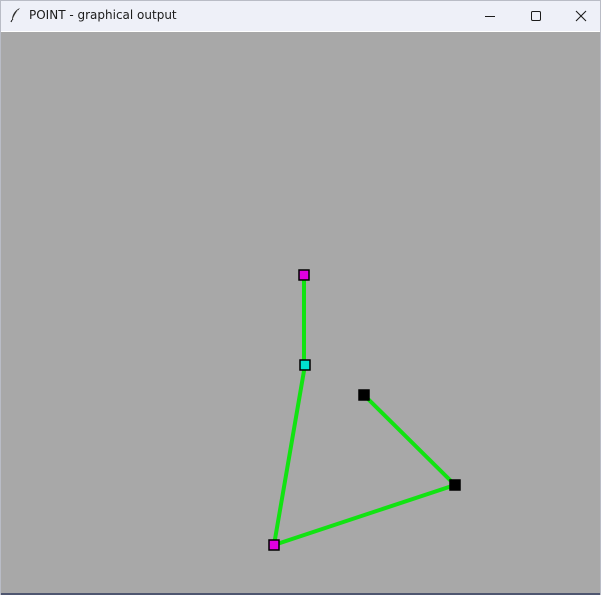 This screenshot has height=595, width=601. Describe the element at coordinates (103, 15) in the screenshot. I see `window-title: POINT - graphical output` at that location.